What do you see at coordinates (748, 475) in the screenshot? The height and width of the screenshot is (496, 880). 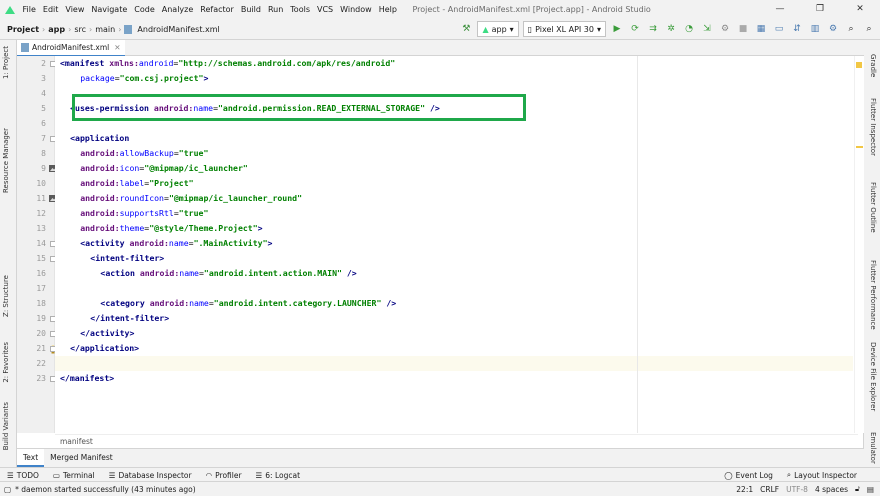 I see `event-log-button: ◯ Event Log` at bounding box center [748, 475].